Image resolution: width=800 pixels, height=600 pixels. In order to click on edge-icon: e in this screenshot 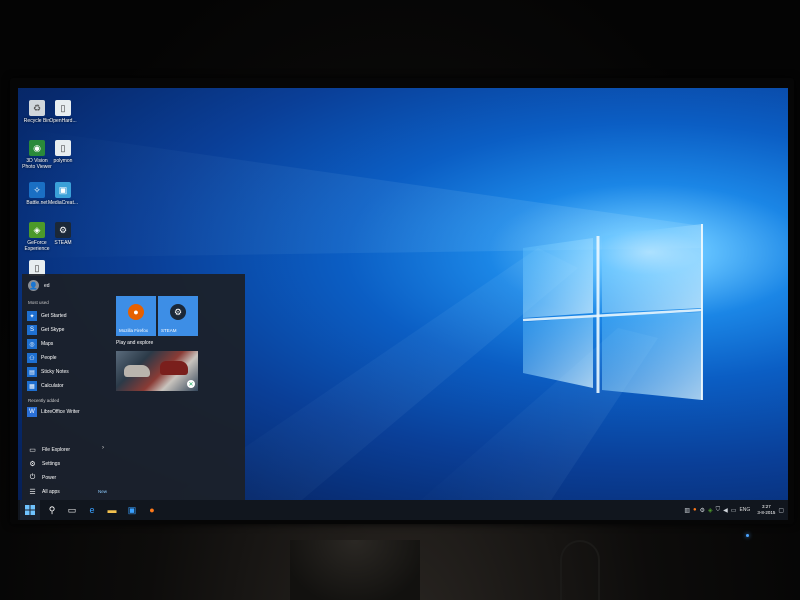, I will do `click(92, 510)`.